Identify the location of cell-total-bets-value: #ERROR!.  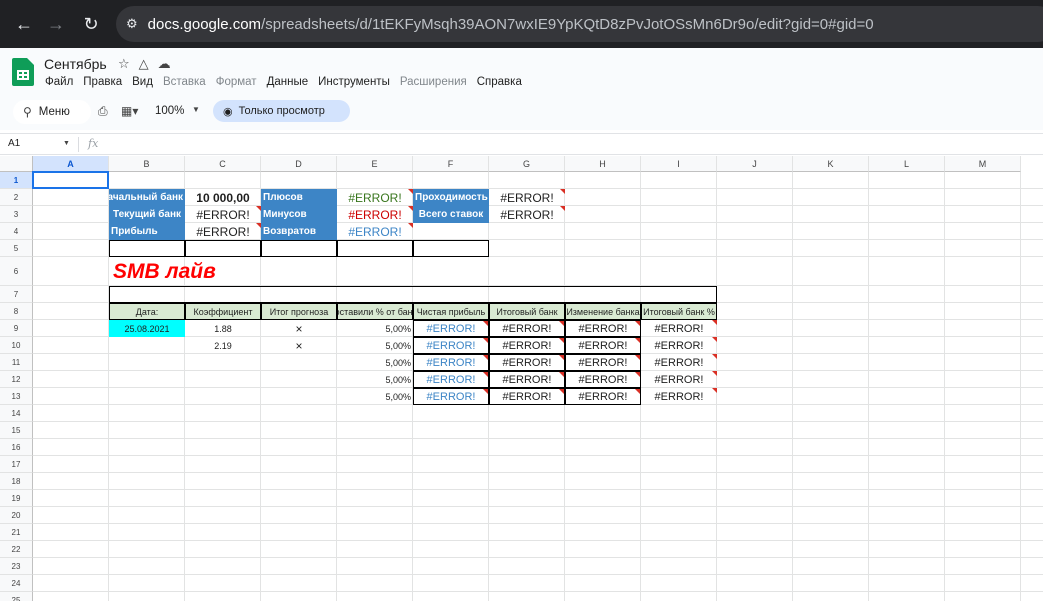
(527, 214).